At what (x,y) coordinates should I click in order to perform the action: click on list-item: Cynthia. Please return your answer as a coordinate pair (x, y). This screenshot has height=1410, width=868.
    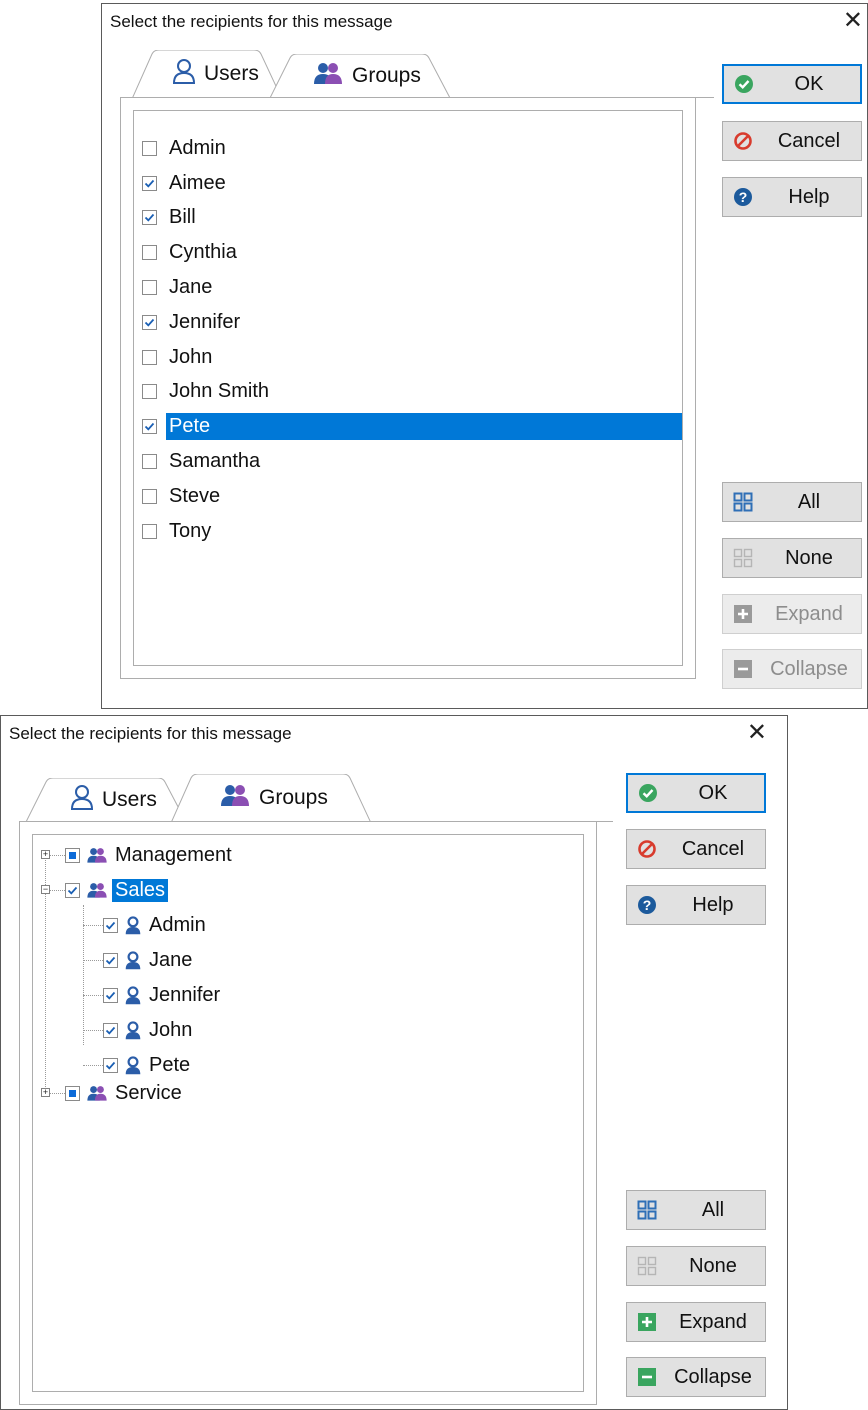
    Looking at the image, I should click on (412, 252).